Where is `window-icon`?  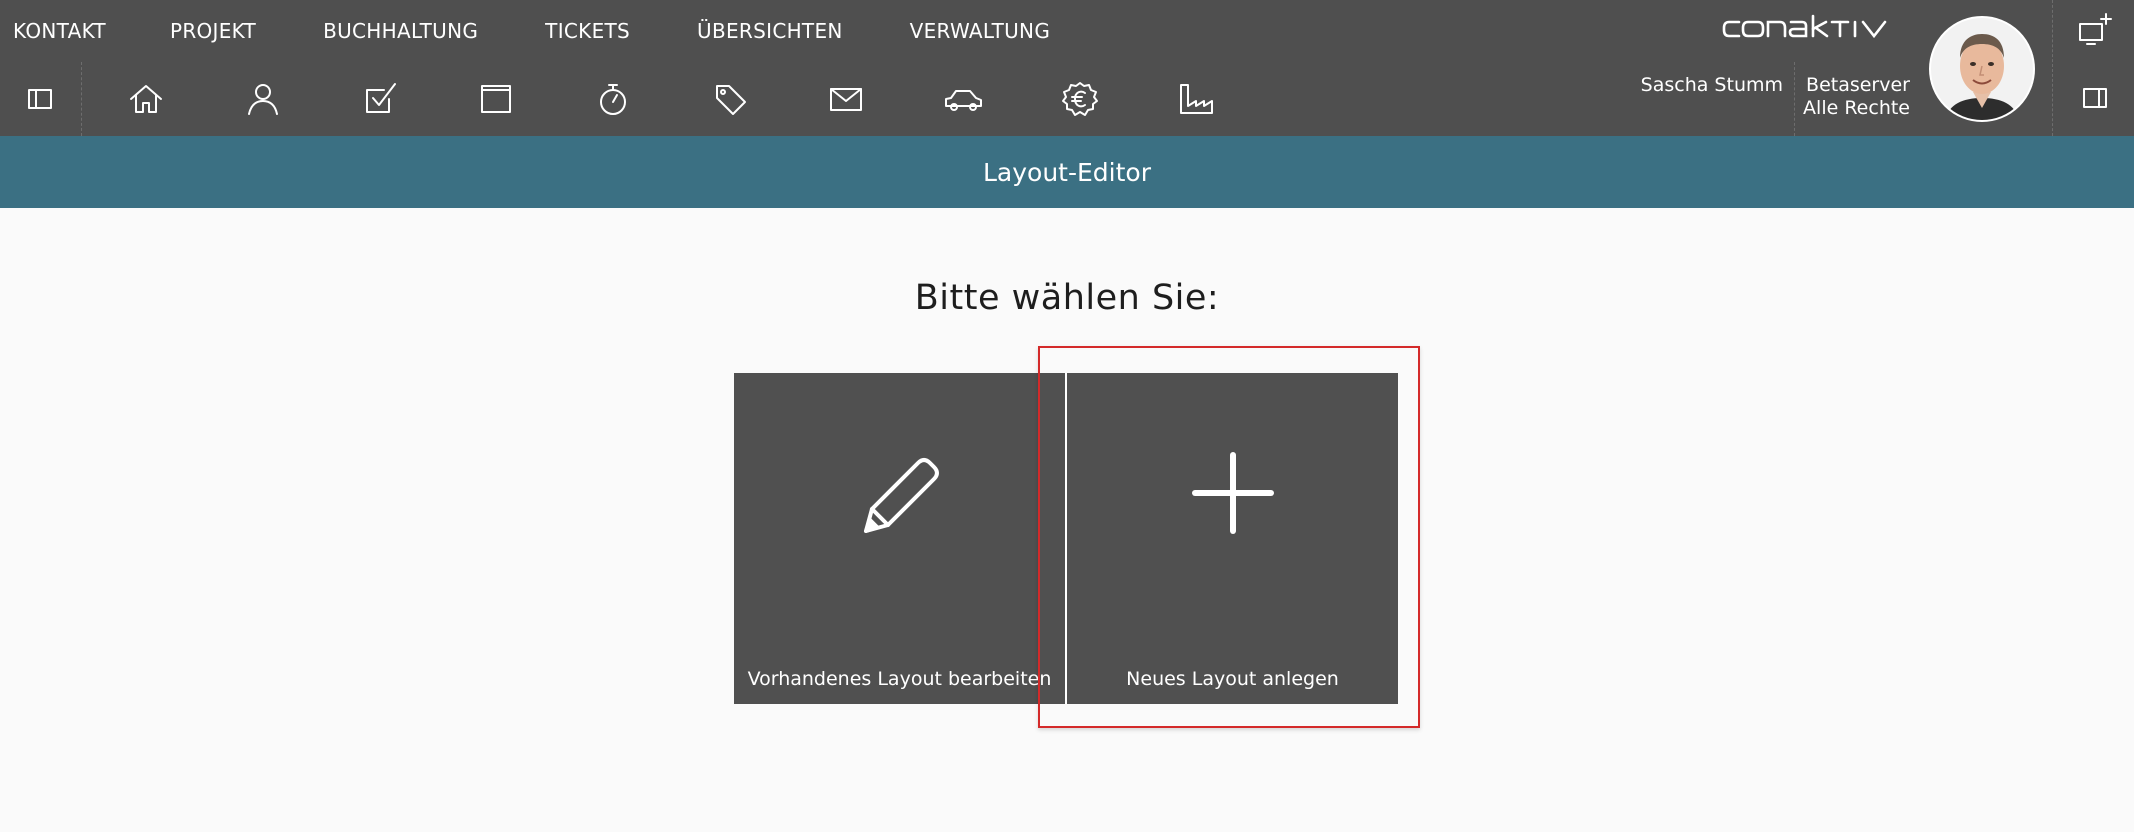
window-icon is located at coordinates (496, 99).